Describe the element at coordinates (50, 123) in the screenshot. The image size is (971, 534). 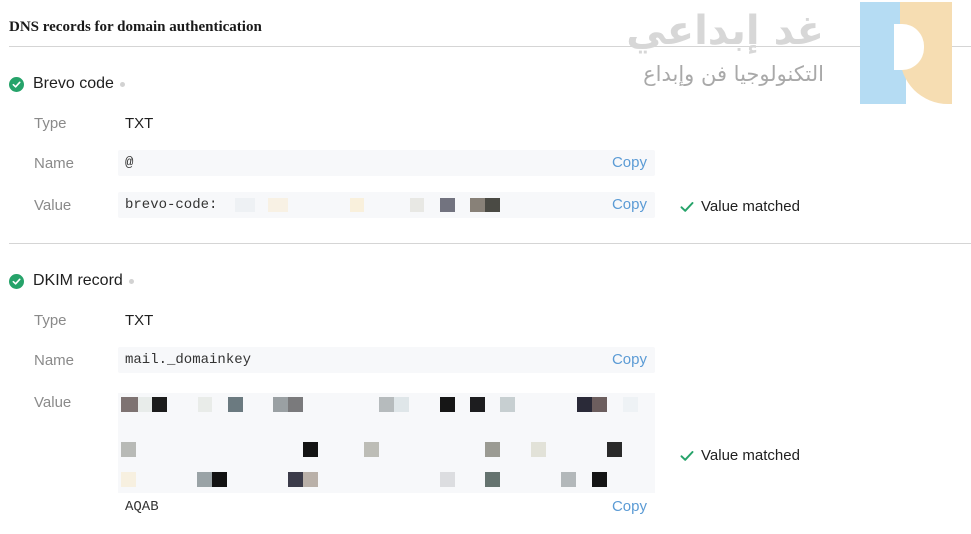
I see `brevo-type-label: Type` at that location.